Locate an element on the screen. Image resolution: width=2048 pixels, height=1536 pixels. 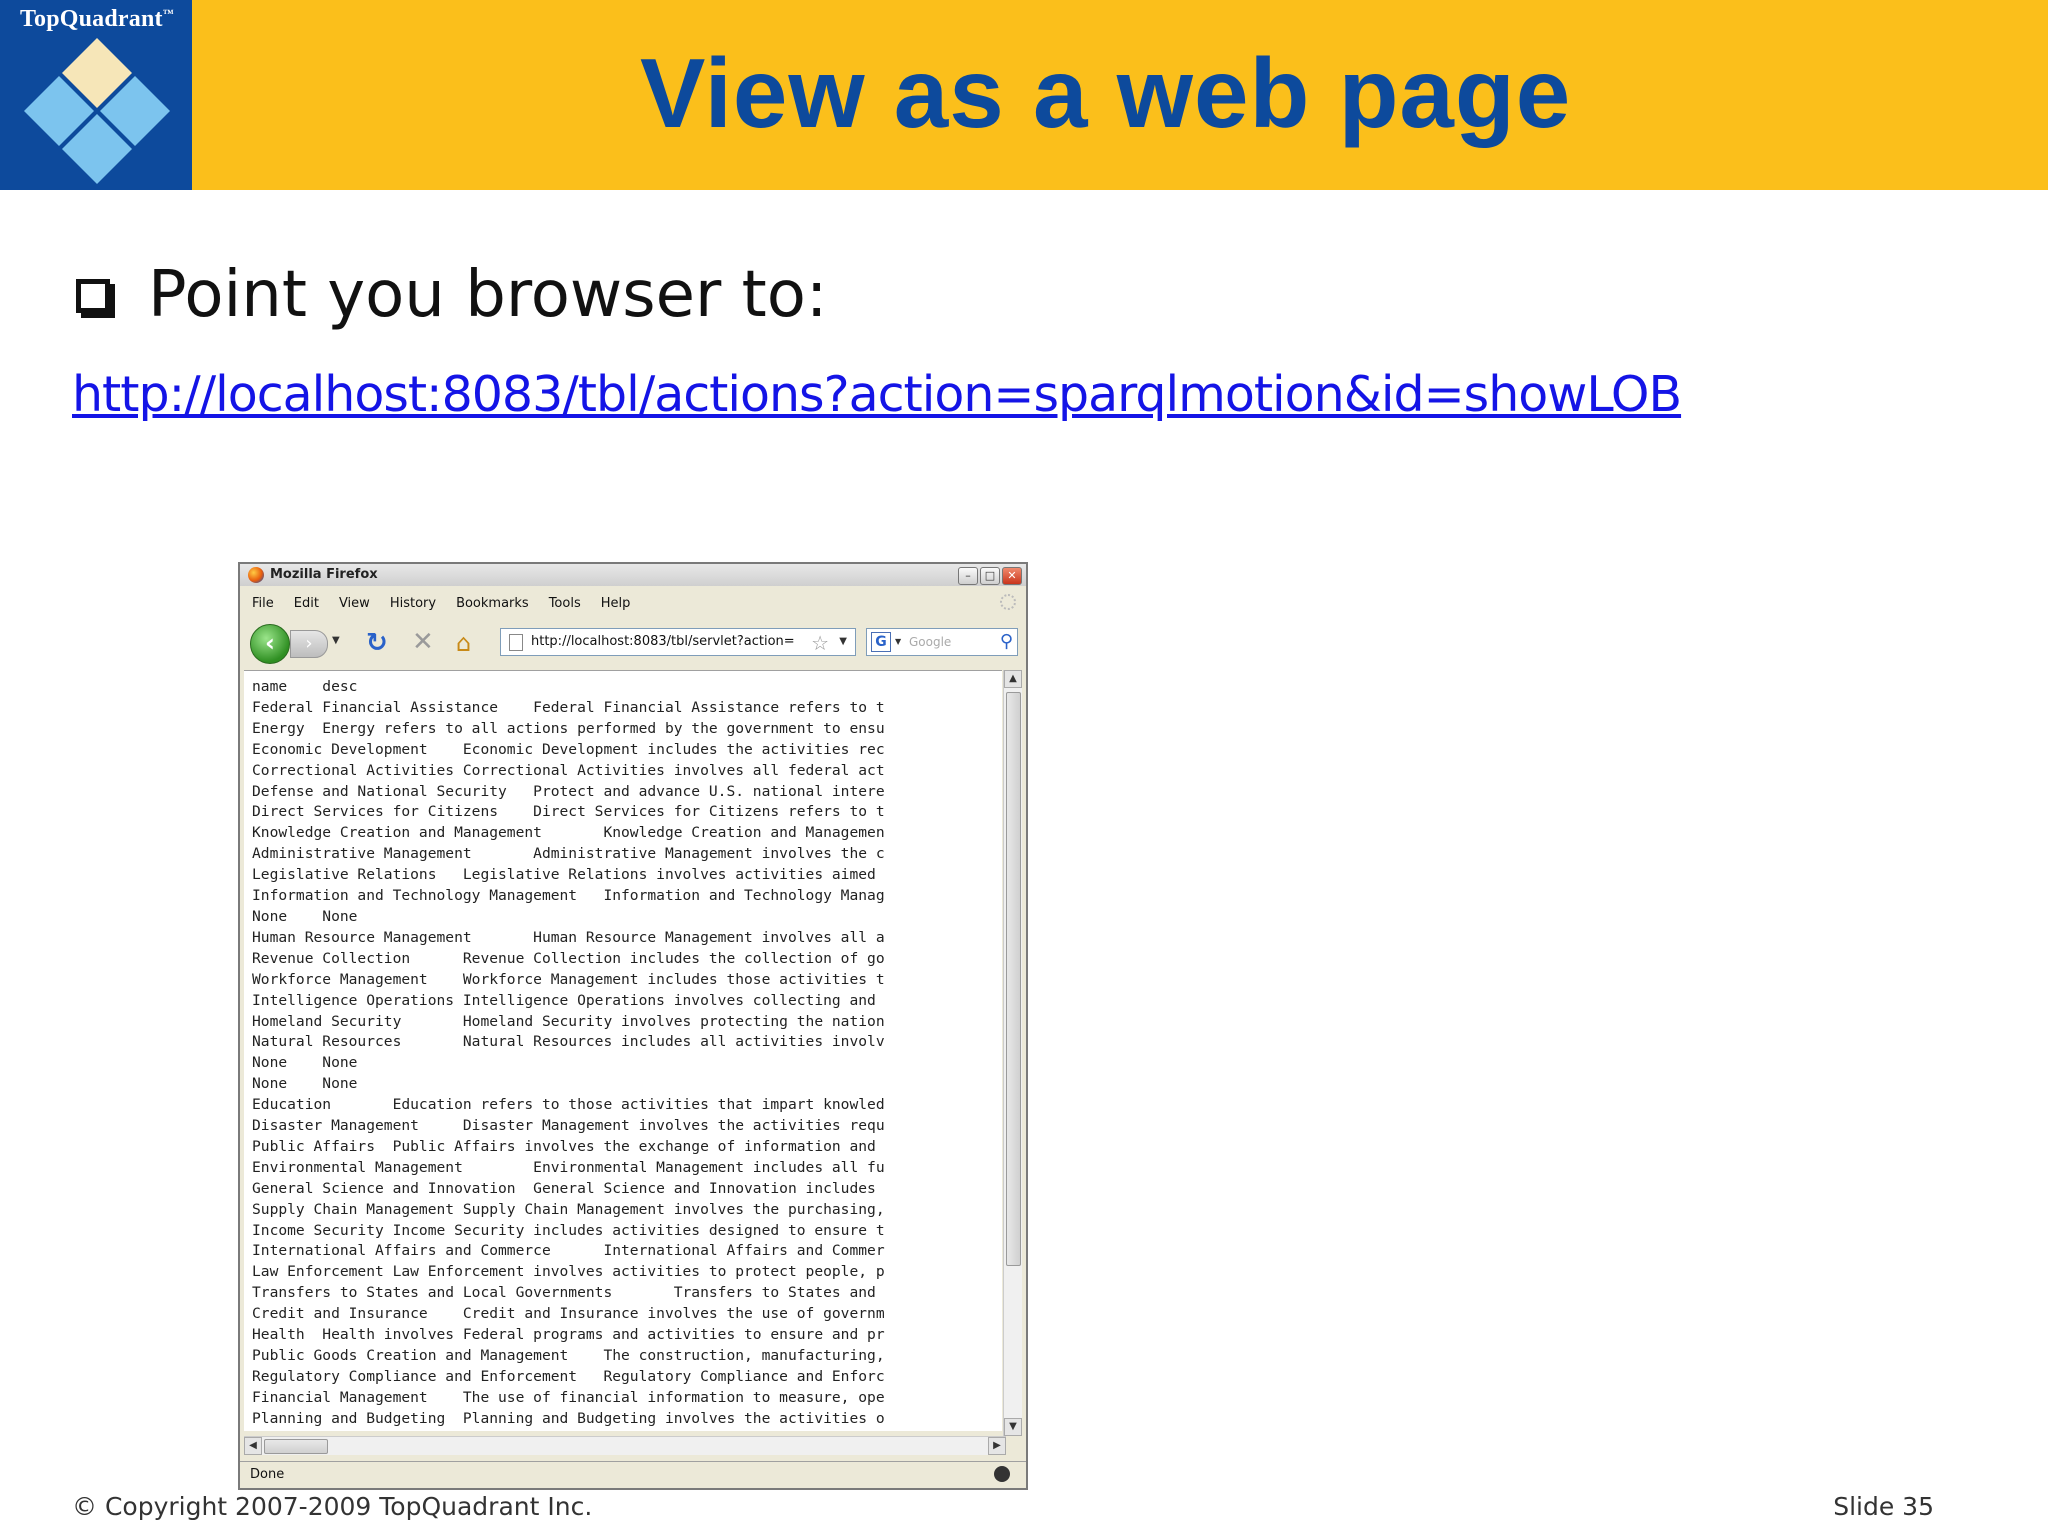
logo-diamond-icon is located at coordinates (97, 111).